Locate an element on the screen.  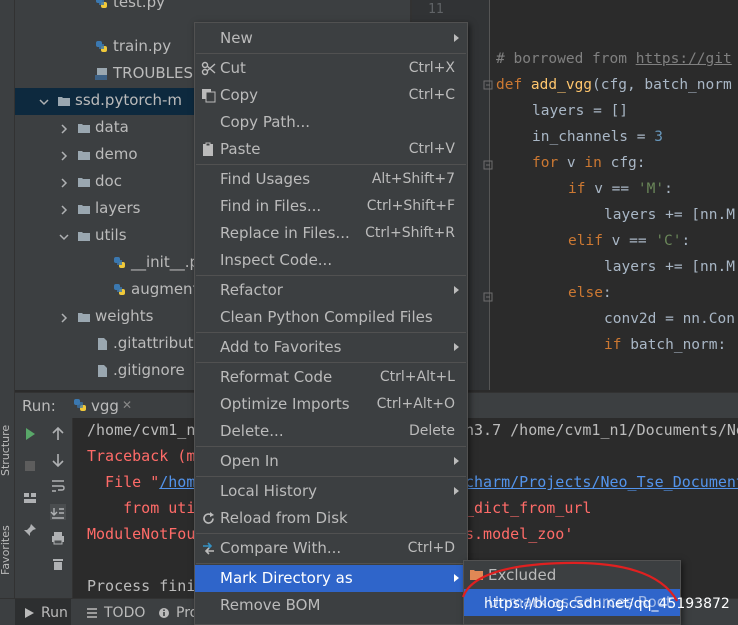
menu-item-copy: Copy Ctrl+C is located at coordinates (331, 95).